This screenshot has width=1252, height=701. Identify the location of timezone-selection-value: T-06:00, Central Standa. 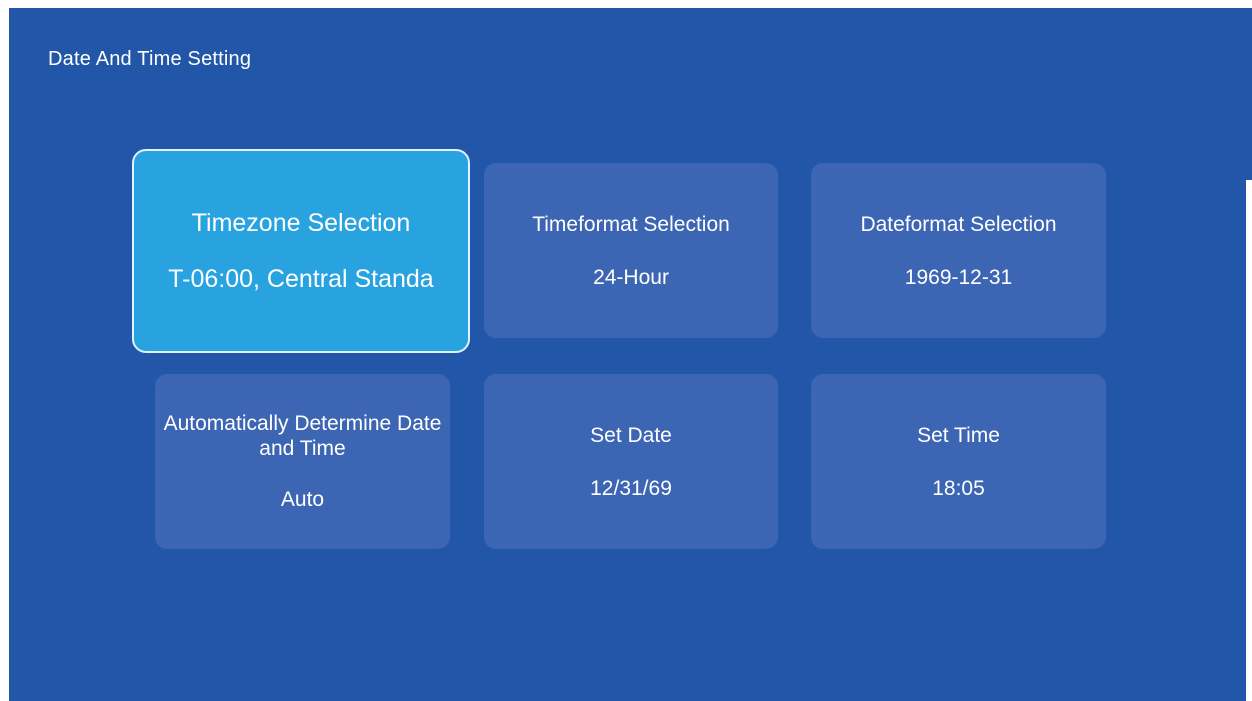
(301, 279).